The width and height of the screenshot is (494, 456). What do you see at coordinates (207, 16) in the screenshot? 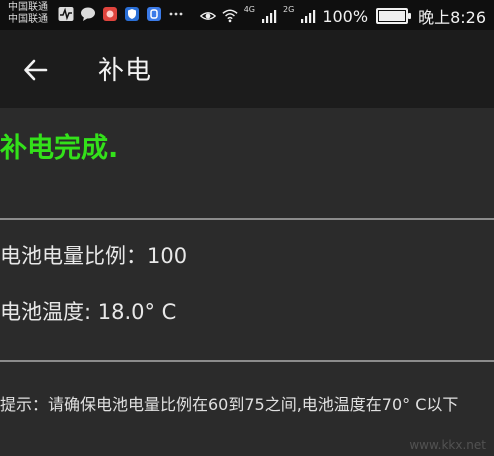
I see `eye-icon` at bounding box center [207, 16].